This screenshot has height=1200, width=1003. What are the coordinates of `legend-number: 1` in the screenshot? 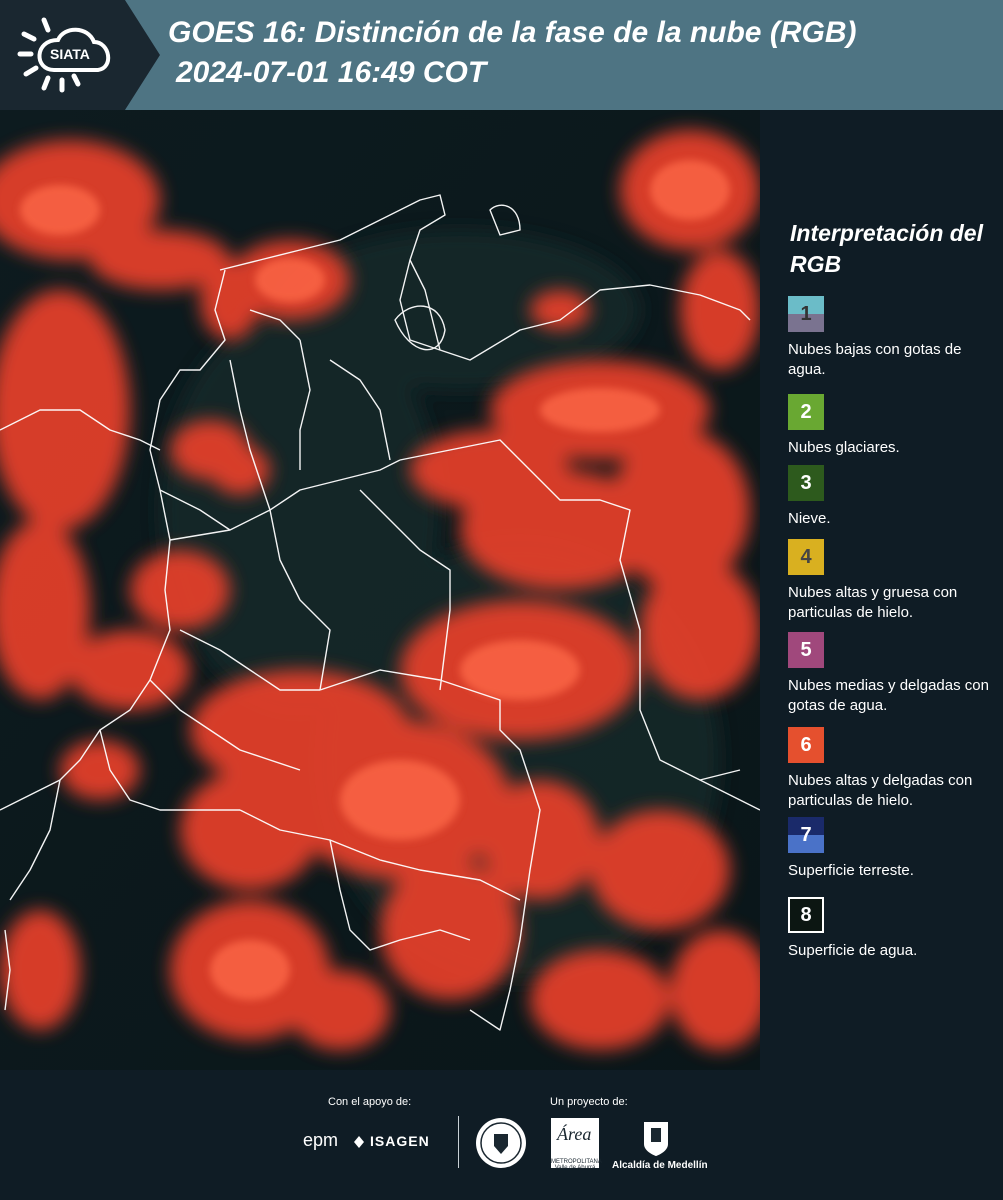 It's located at (806, 314).